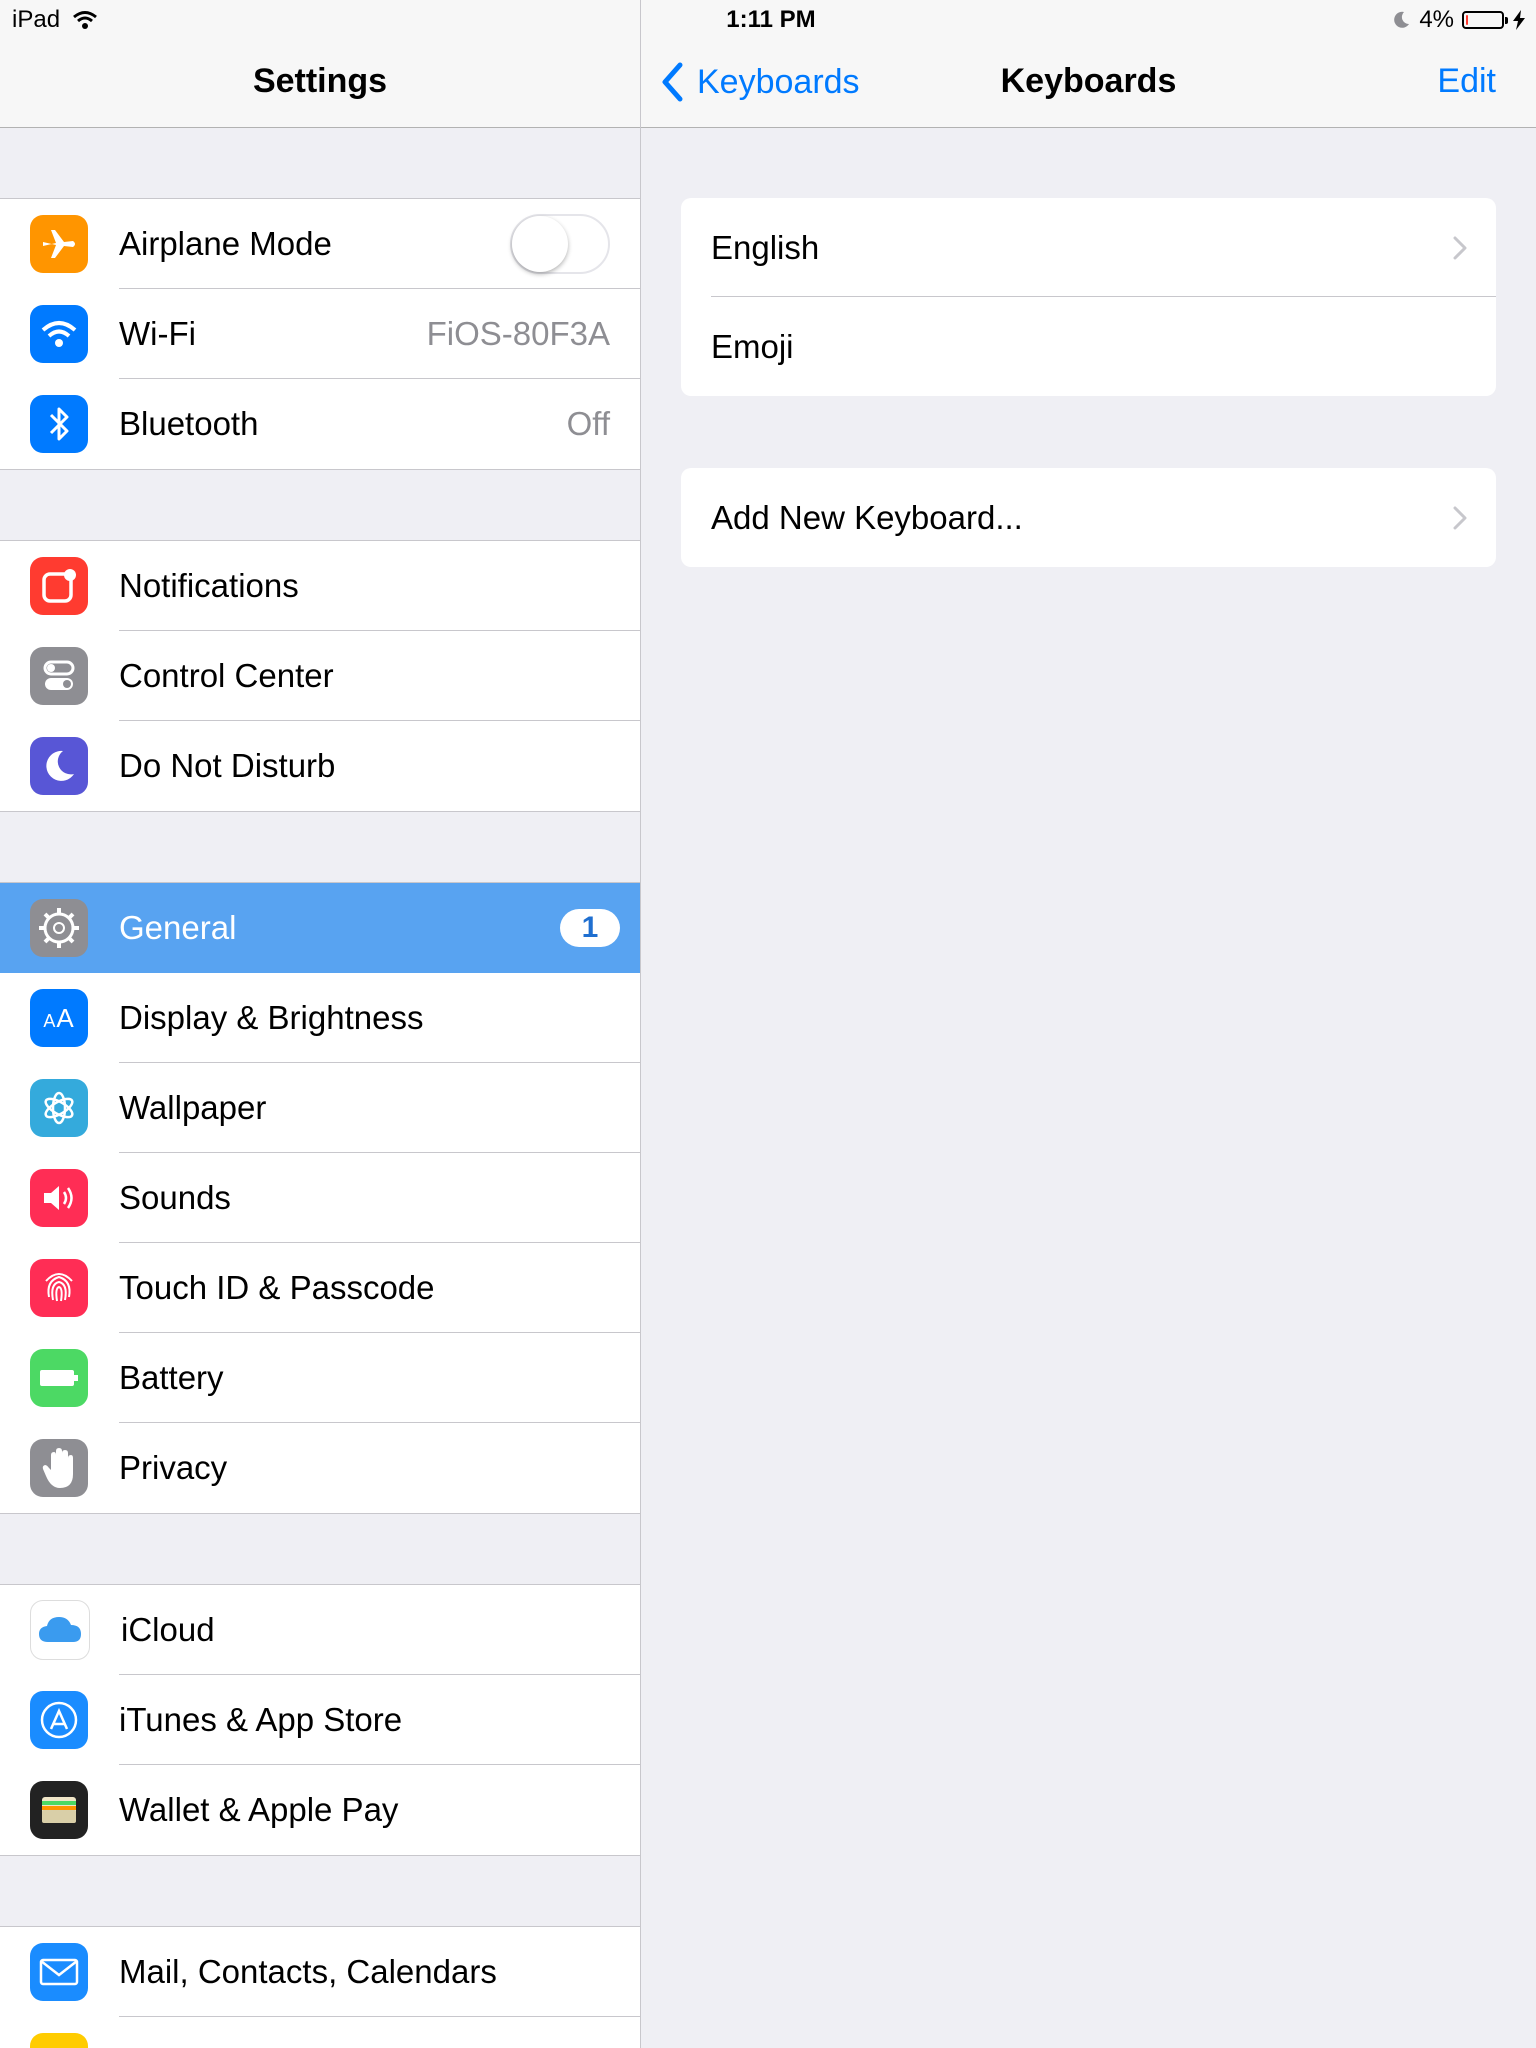  What do you see at coordinates (59, 1810) in the screenshot?
I see `wallet-icon` at bounding box center [59, 1810].